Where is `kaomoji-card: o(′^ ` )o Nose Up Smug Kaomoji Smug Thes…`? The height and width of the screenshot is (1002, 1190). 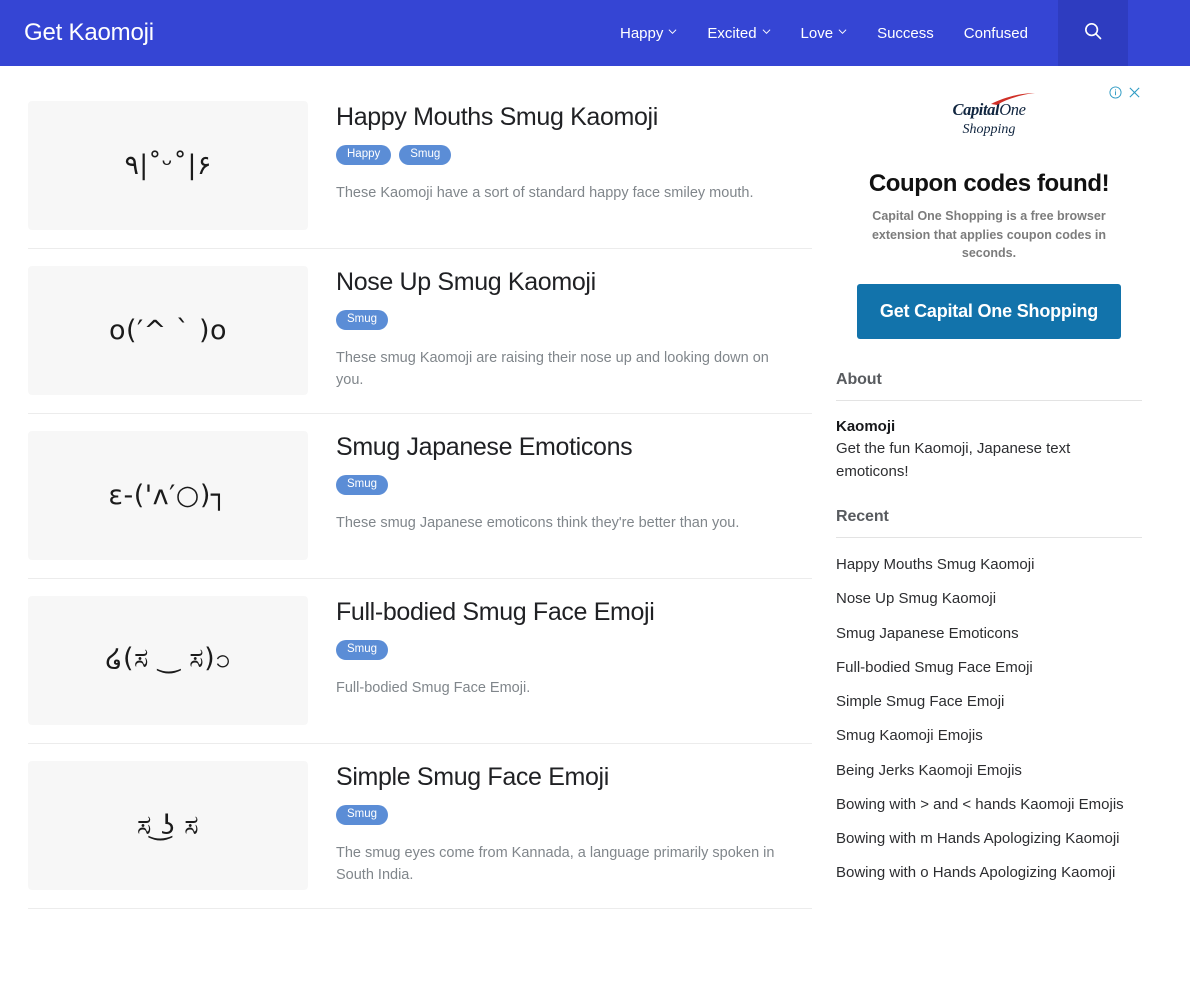 kaomoji-card: o(′^ ` )o Nose Up Smug Kaomoji Smug Thes… is located at coordinates (420, 331).